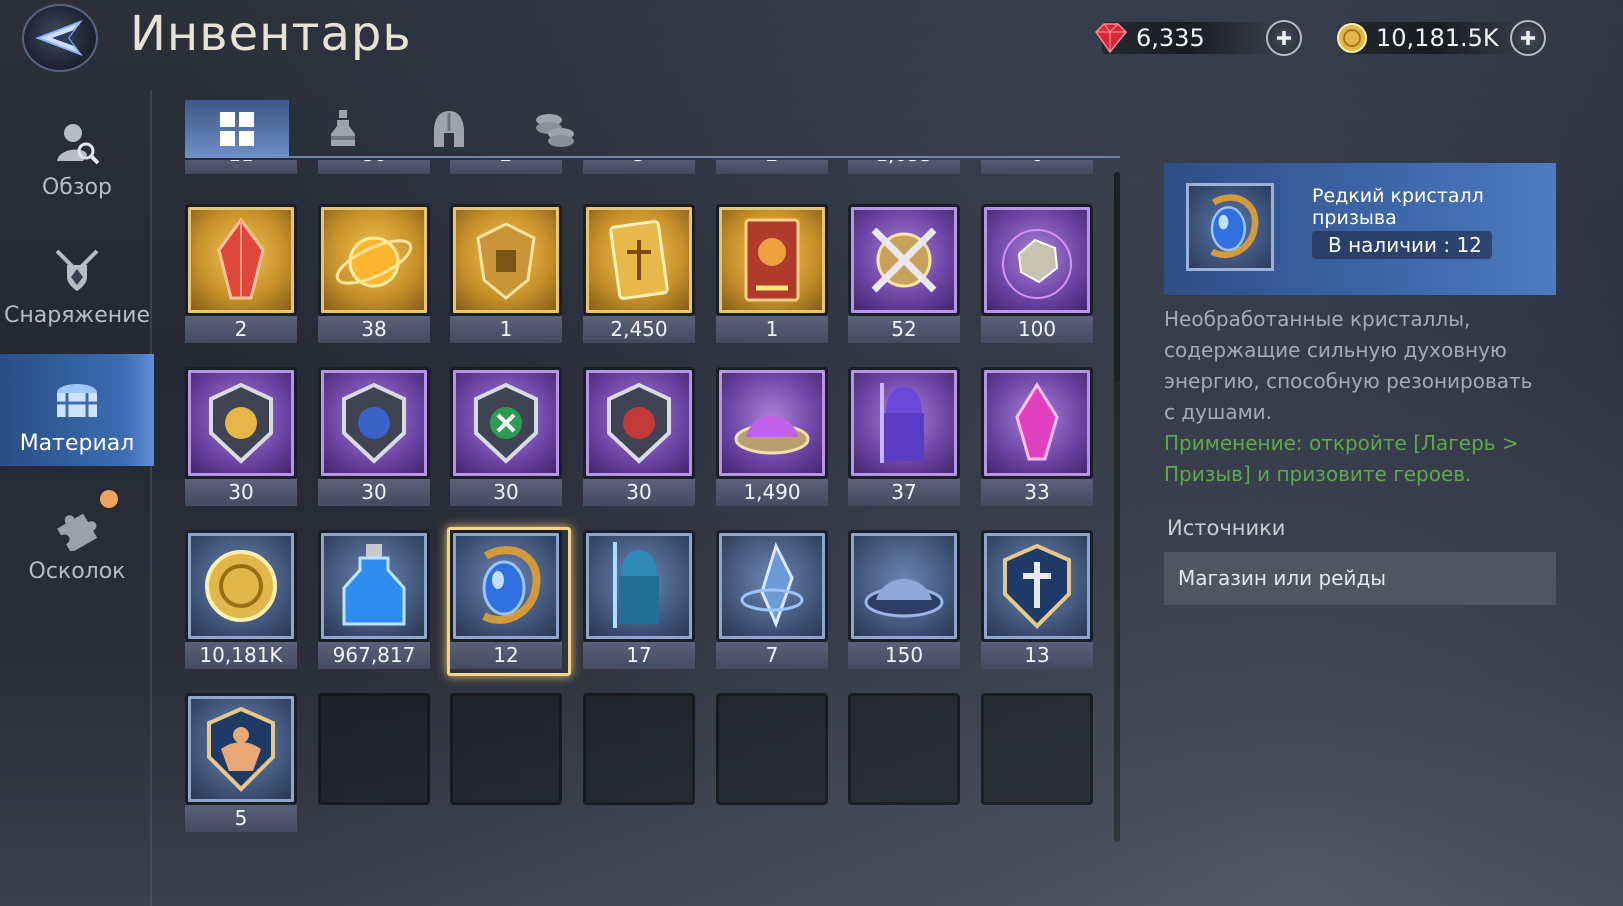 Image resolution: width=1623 pixels, height=906 pixels. What do you see at coordinates (343, 129) in the screenshot?
I see `tab-consumables` at bounding box center [343, 129].